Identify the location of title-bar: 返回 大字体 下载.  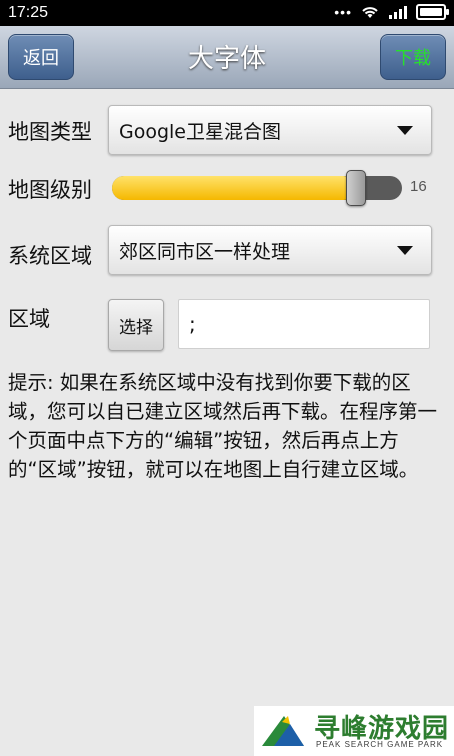
(227, 57).